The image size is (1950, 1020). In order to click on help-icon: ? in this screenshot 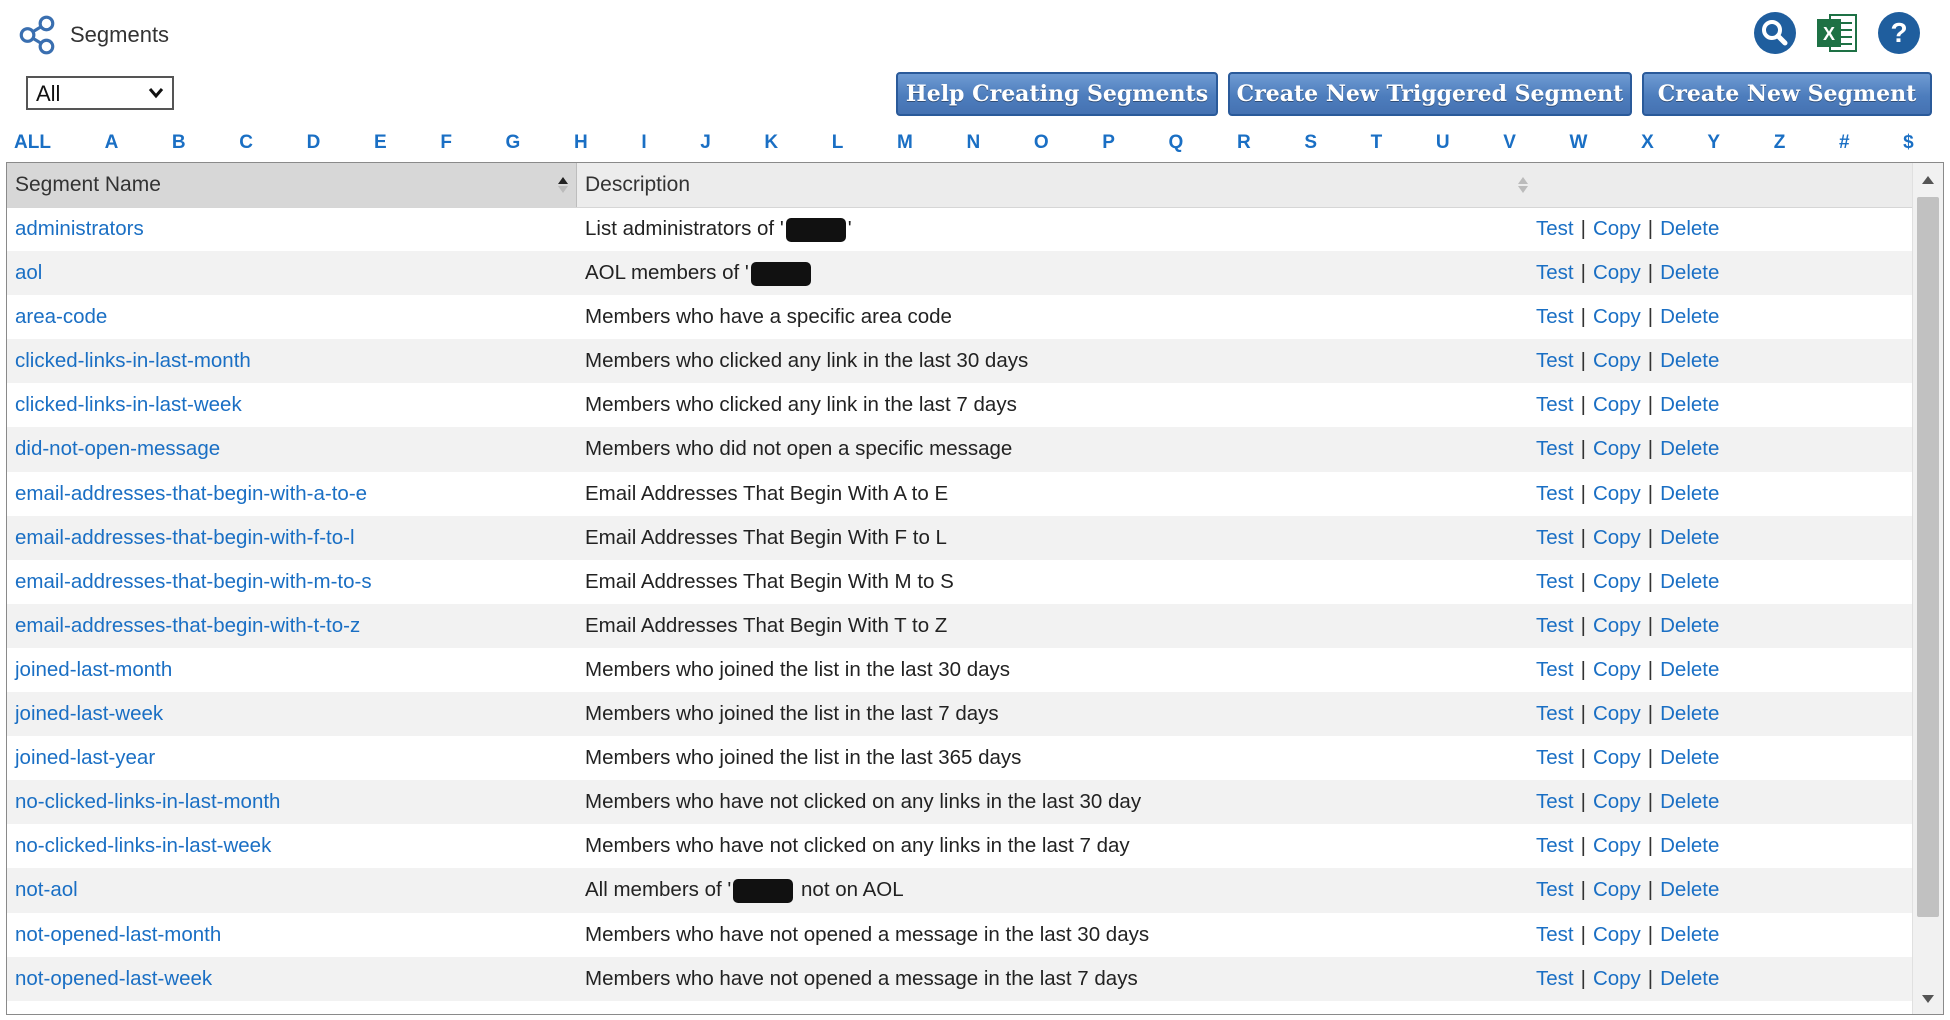, I will do `click(1899, 33)`.